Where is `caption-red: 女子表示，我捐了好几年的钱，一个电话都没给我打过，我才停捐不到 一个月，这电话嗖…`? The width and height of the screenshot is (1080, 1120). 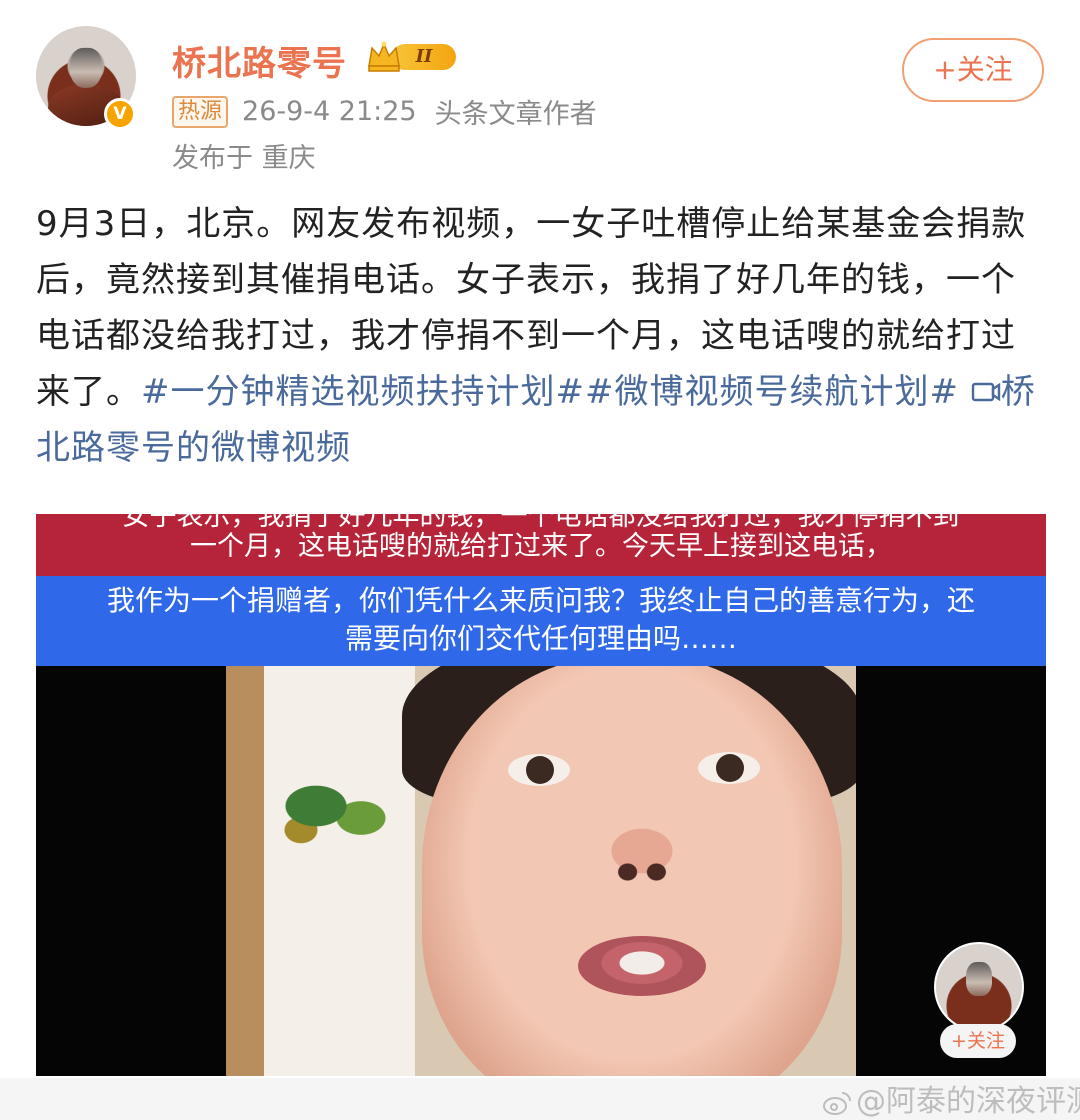 caption-red: 女子表示，我捐了好几年的钱，一个电话都没给我打过，我才停捐不到 一个月，这电话嗖… is located at coordinates (541, 545).